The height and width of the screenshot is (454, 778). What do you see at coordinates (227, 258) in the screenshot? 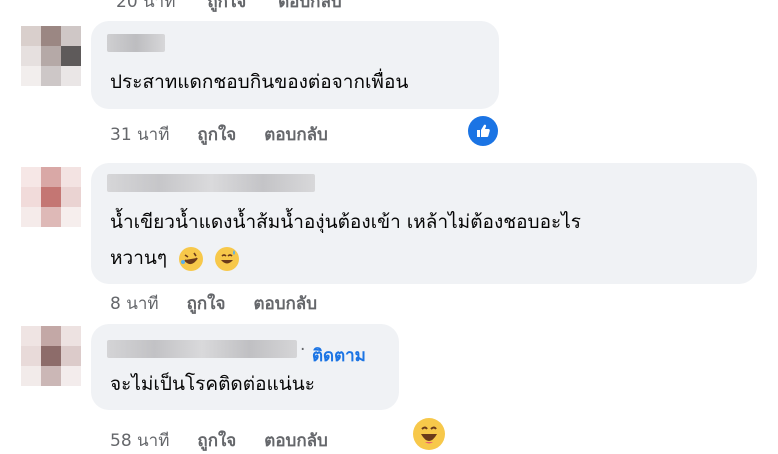
I see `grinning-sweat-emoji-icon` at bounding box center [227, 258].